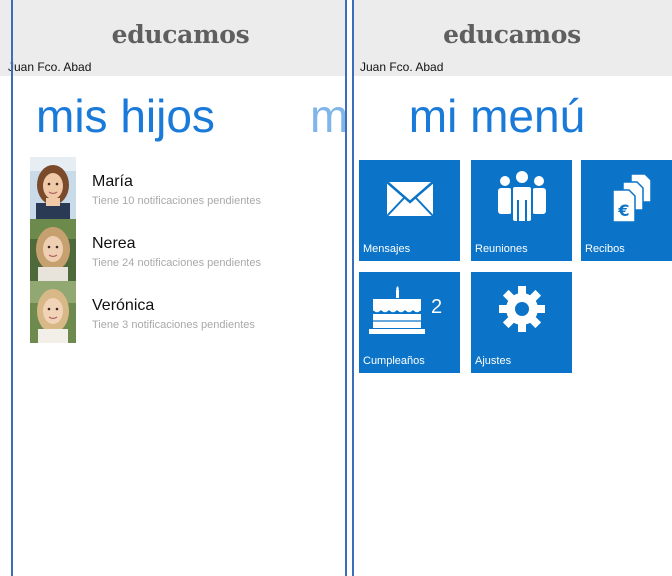 The image size is (672, 576). What do you see at coordinates (328, 116) in the screenshot?
I see `next-page-title-peek: m` at bounding box center [328, 116].